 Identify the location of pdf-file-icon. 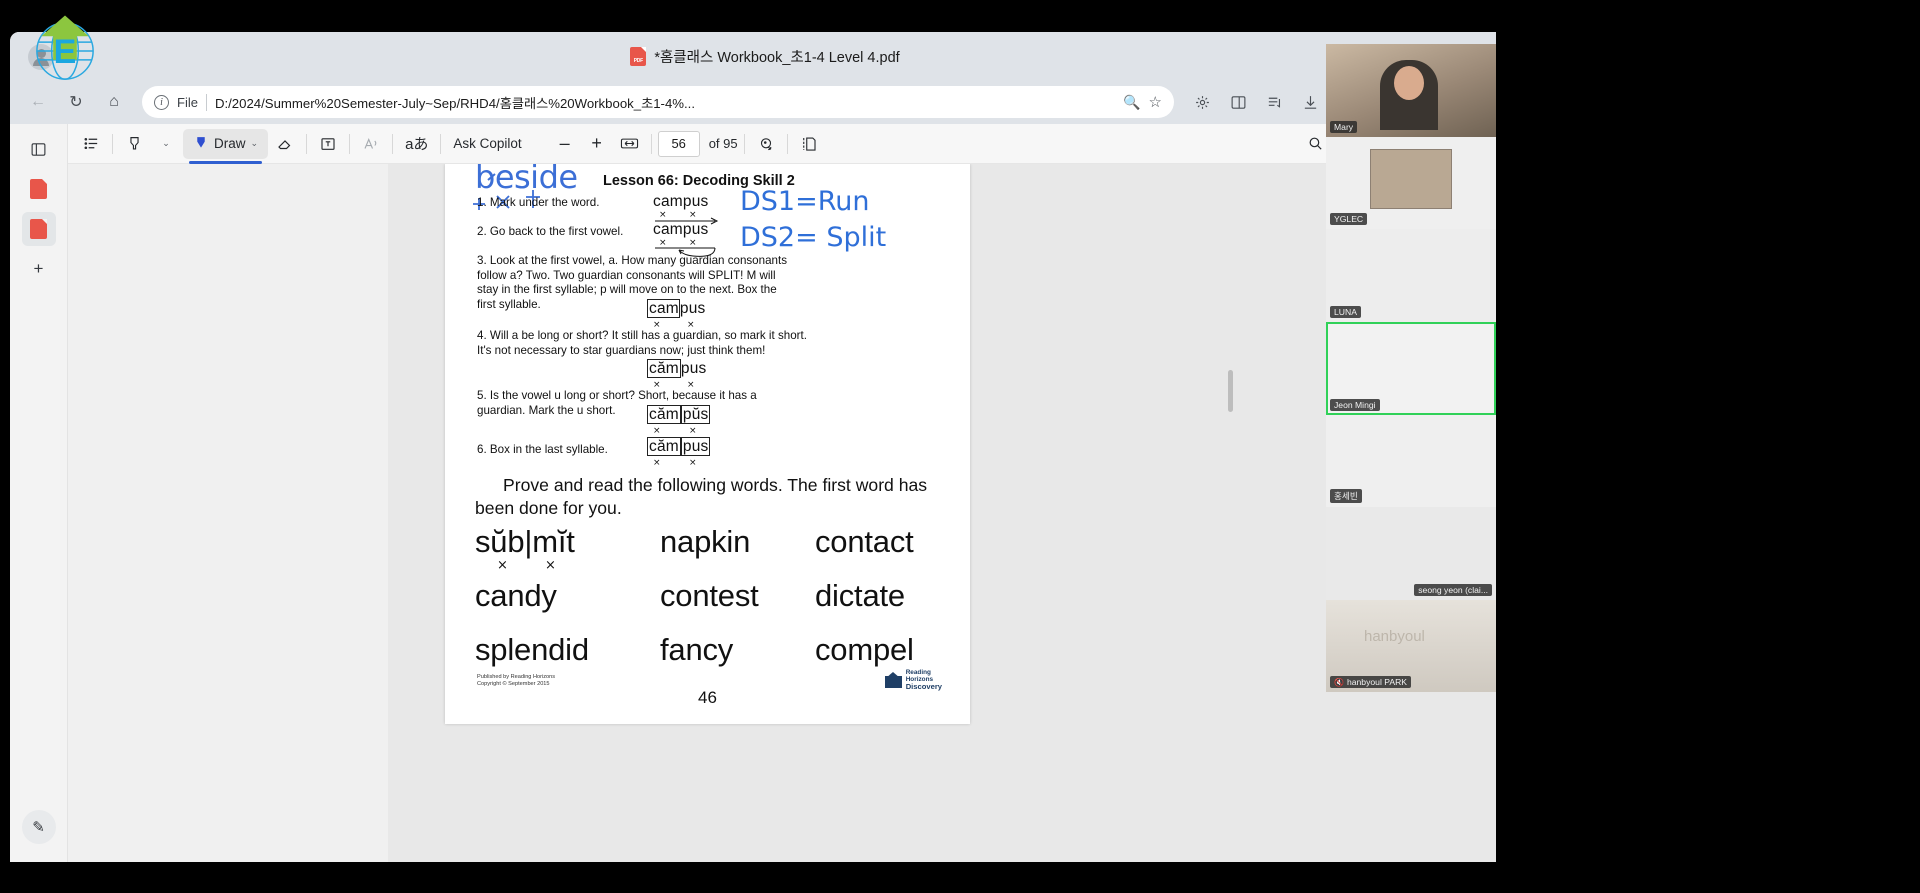
(638, 56).